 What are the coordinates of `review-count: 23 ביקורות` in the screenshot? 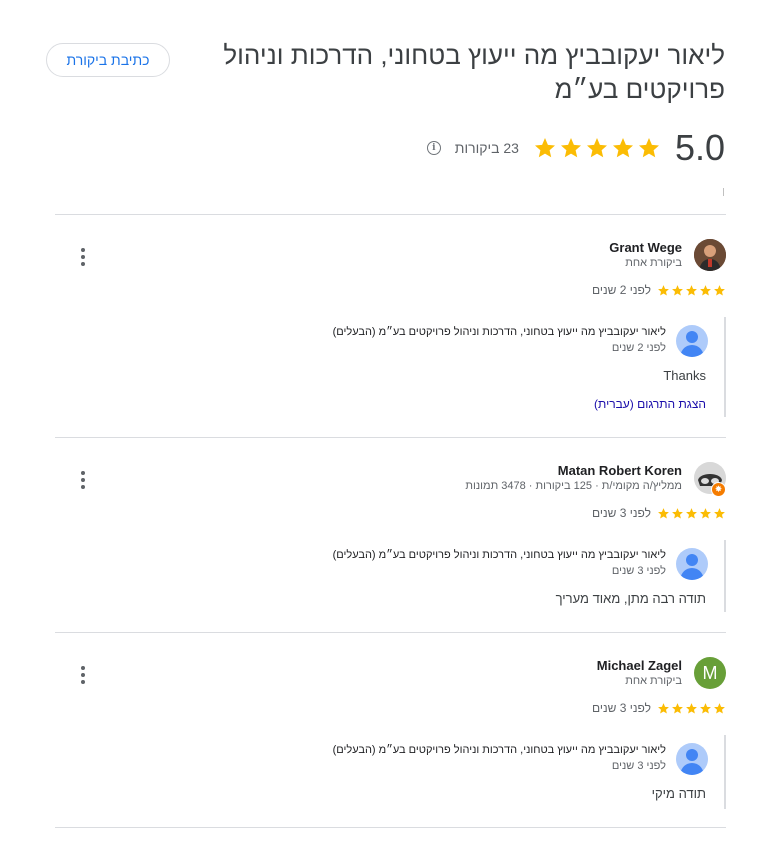 It's located at (486, 148).